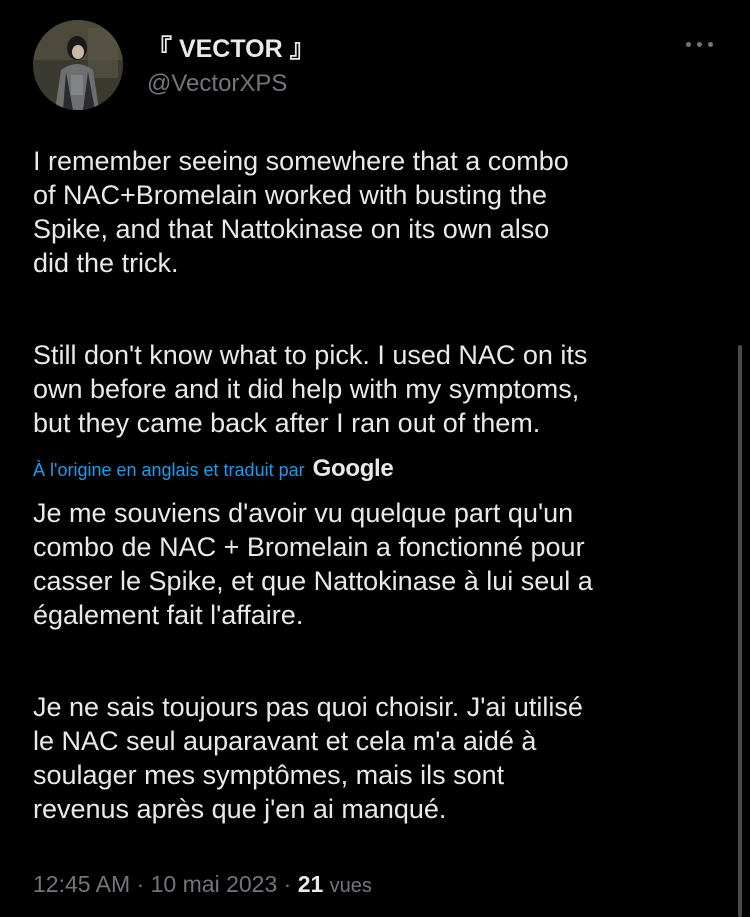  What do you see at coordinates (353, 468) in the screenshot?
I see `google-logo: Google` at bounding box center [353, 468].